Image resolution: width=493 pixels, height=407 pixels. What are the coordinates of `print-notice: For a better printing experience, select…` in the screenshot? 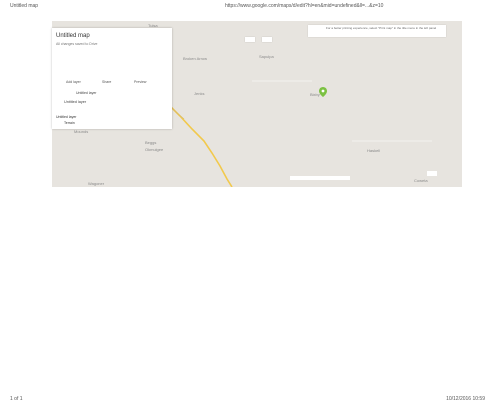 It's located at (377, 31).